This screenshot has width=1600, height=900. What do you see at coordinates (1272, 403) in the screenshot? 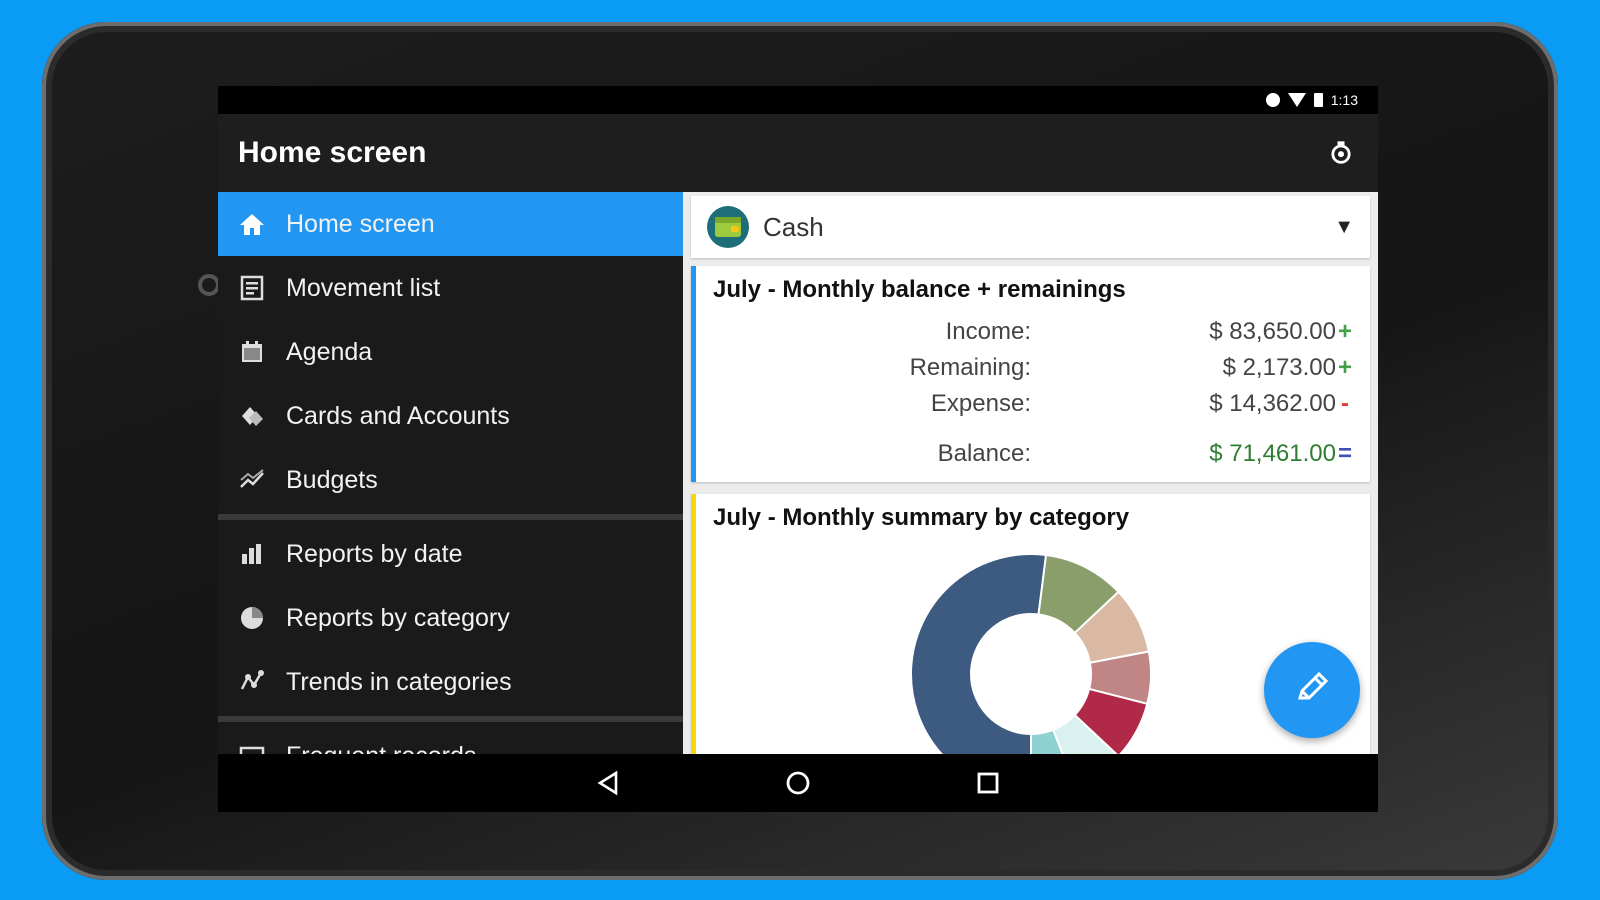
I see `row-value: $ 14,362.00` at bounding box center [1272, 403].